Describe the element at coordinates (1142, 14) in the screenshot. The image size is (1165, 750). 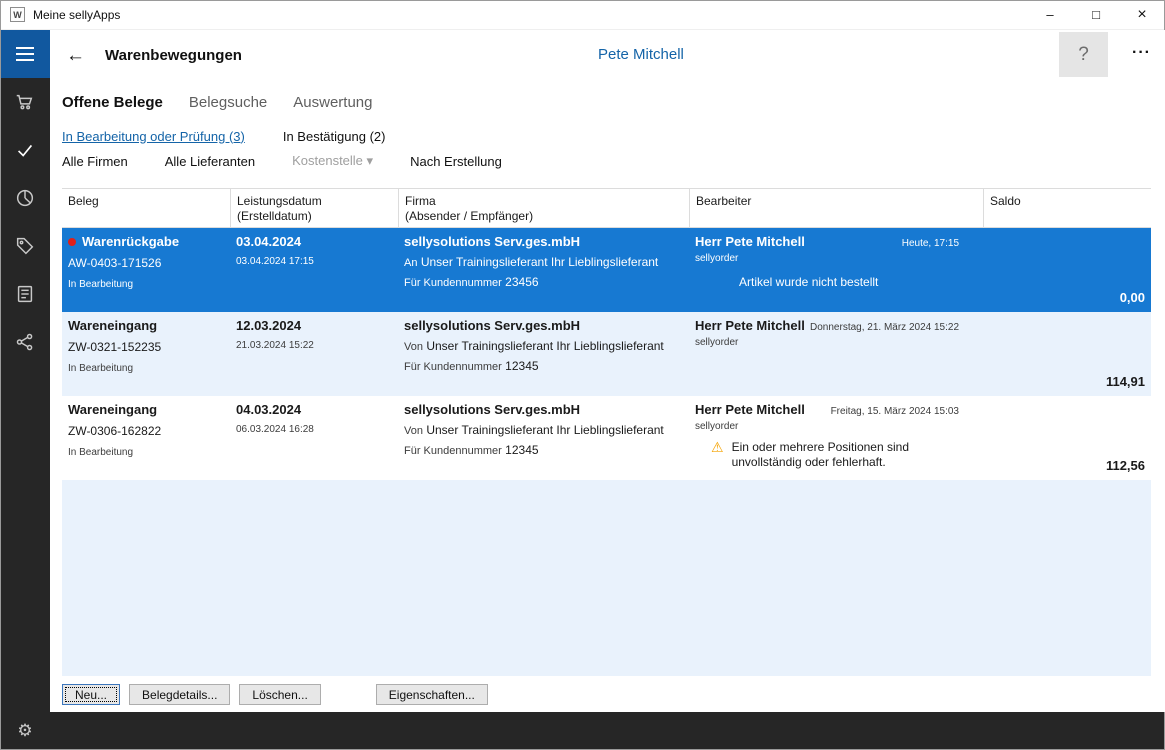
I see `close-button: ×` at that location.